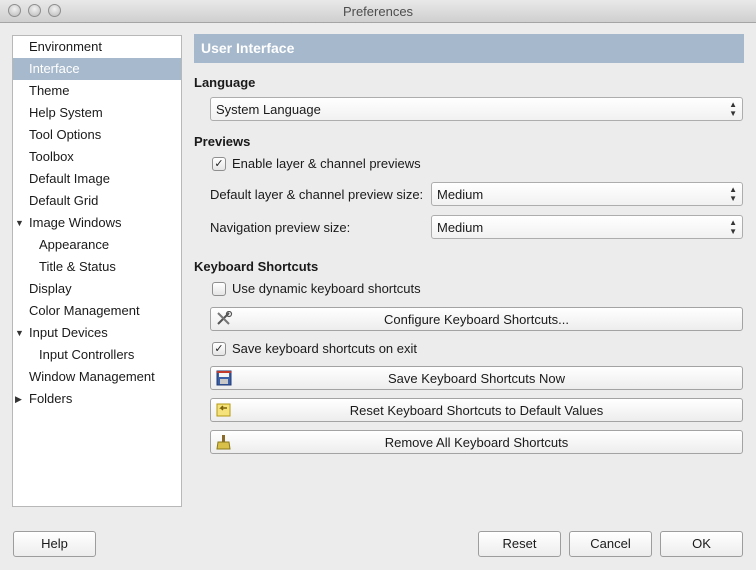 This screenshot has width=756, height=570. I want to click on navigation-preview-size-select: Medium ▲ ▼, so click(587, 227).